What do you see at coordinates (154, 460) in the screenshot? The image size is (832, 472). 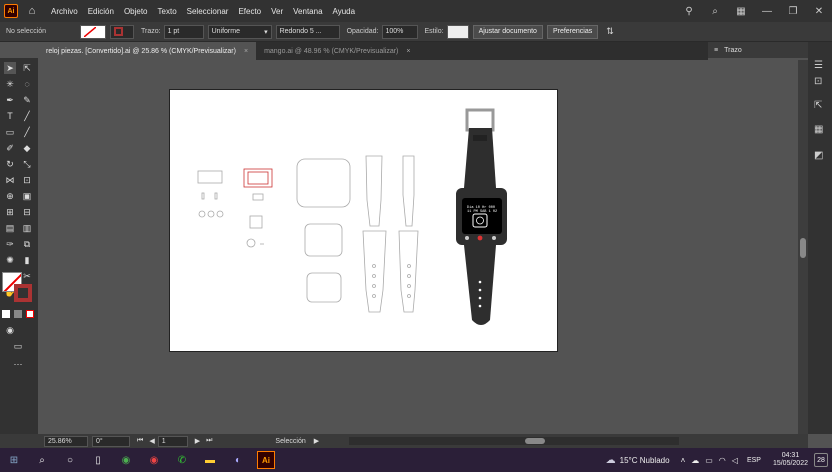 I see `chrome-icon-2: ◉` at bounding box center [154, 460].